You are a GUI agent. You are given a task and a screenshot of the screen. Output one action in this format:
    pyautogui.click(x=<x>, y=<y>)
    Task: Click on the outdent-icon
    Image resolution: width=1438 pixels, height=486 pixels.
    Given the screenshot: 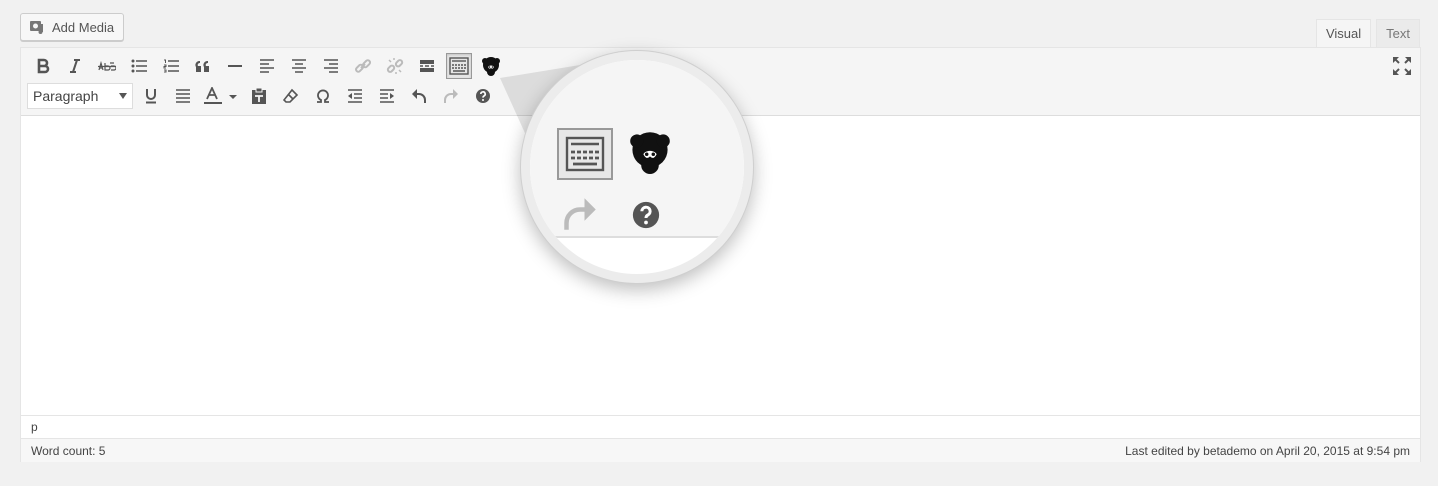 What is the action you would take?
    pyautogui.click(x=355, y=96)
    